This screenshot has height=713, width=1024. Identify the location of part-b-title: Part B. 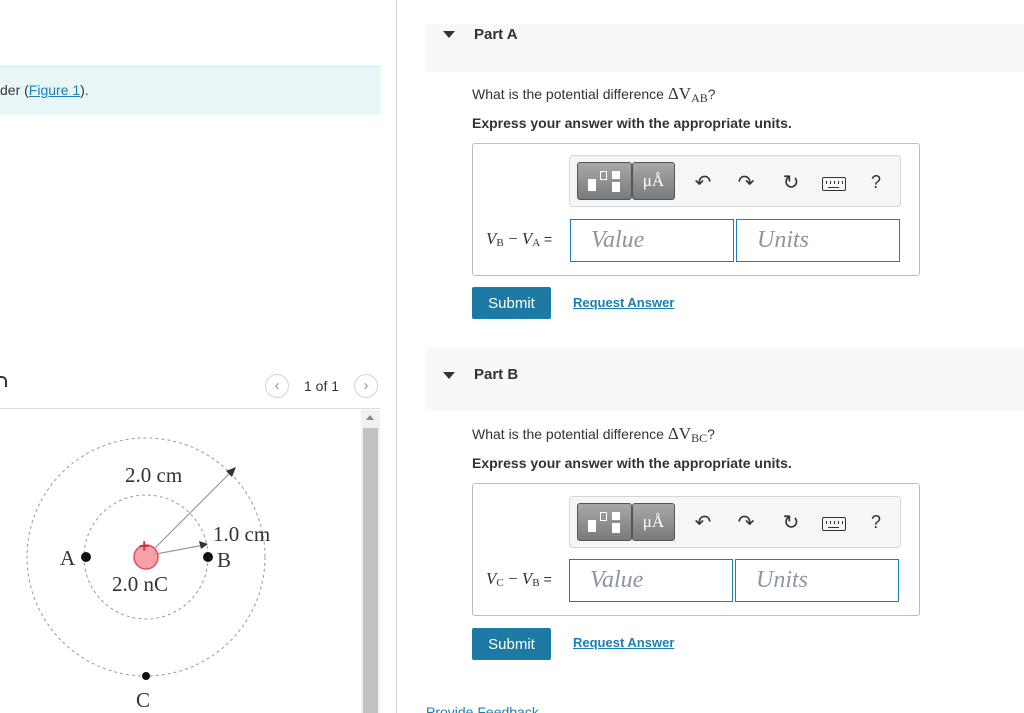
(496, 374).